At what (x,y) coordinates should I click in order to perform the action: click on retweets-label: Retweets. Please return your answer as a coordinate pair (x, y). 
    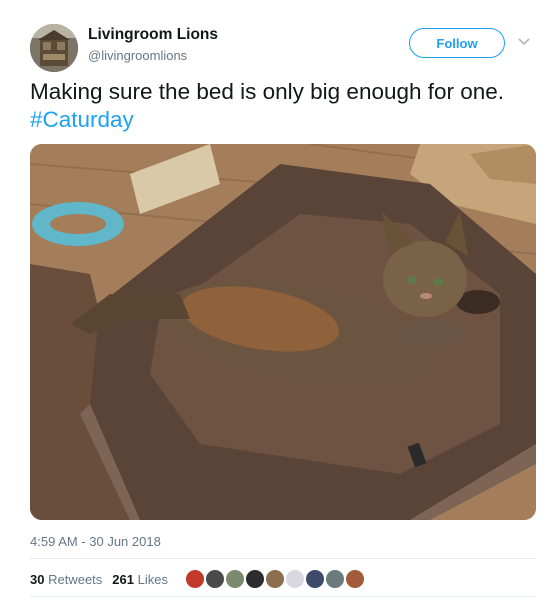
    Looking at the image, I should click on (75, 579).